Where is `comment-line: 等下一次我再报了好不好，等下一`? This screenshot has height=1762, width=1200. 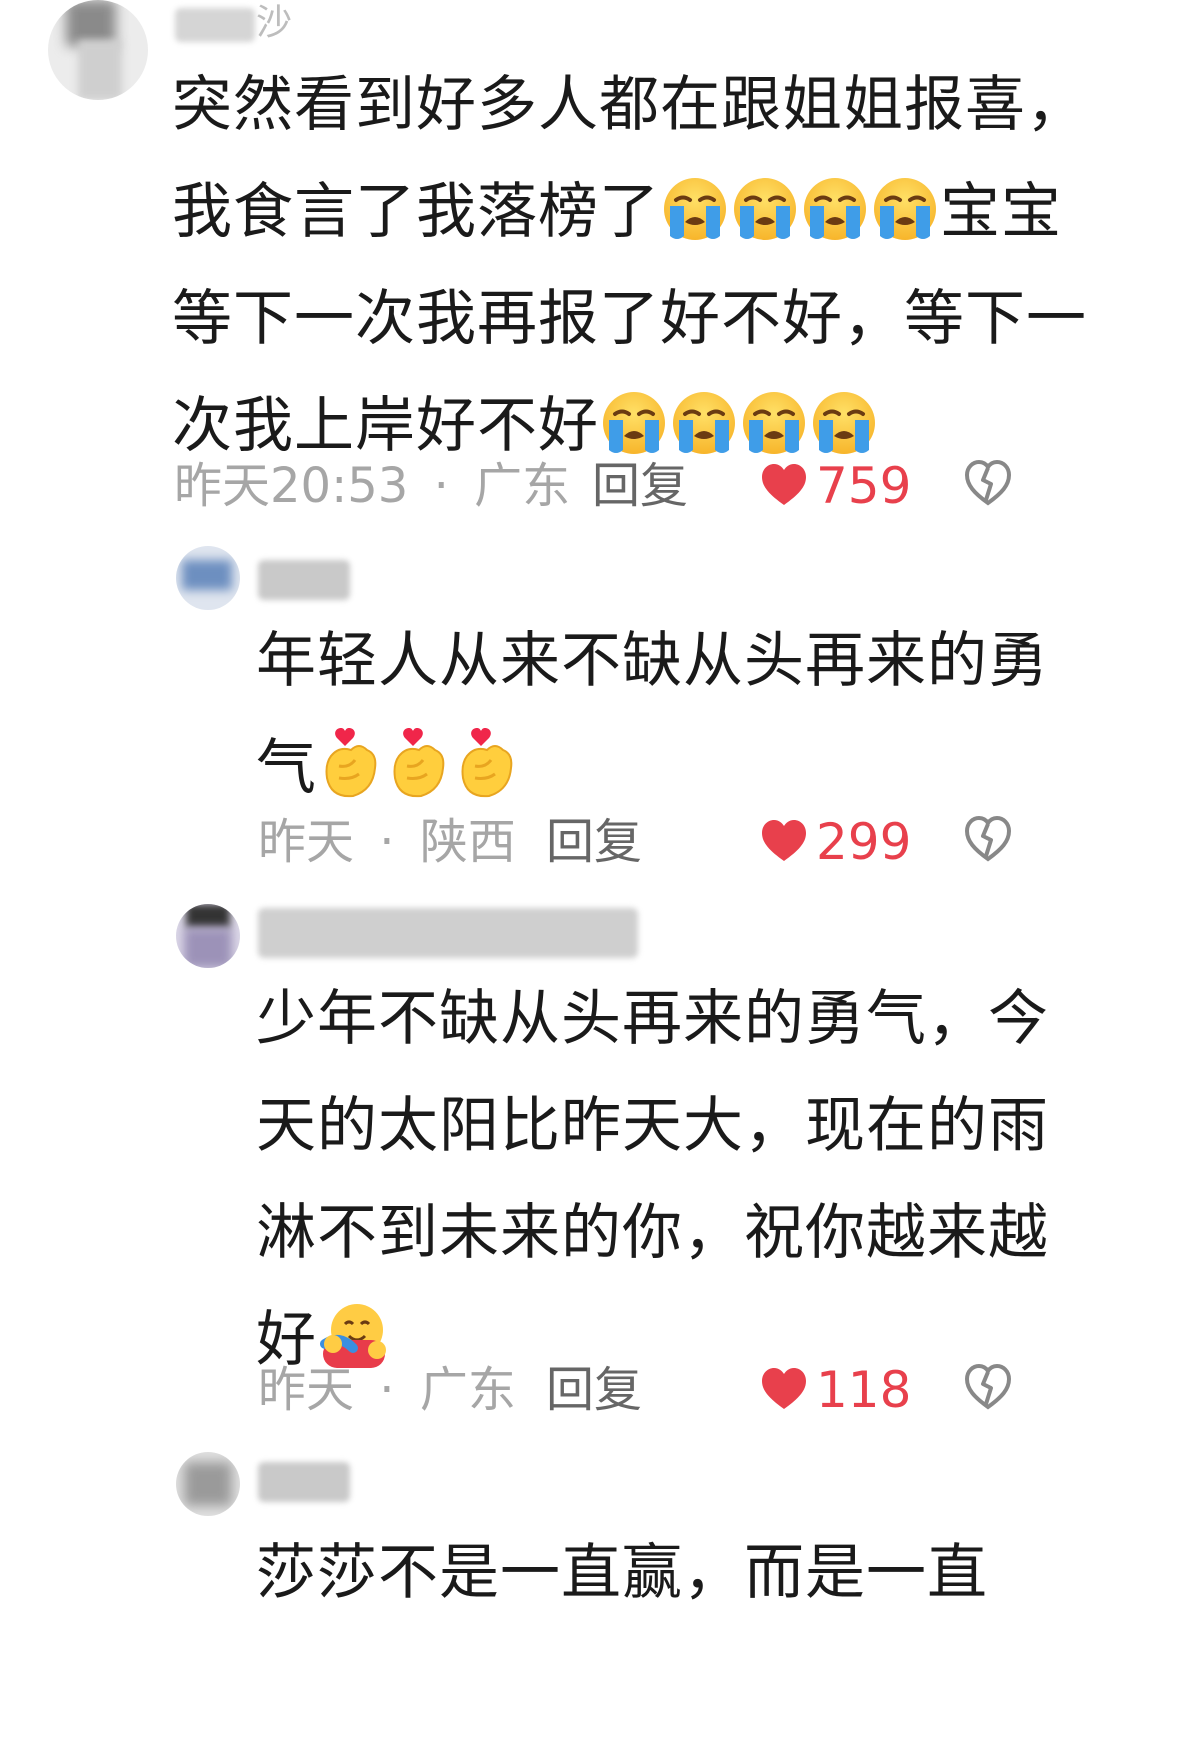 comment-line: 等下一次我再报了好不好，等下一 is located at coordinates (629, 319).